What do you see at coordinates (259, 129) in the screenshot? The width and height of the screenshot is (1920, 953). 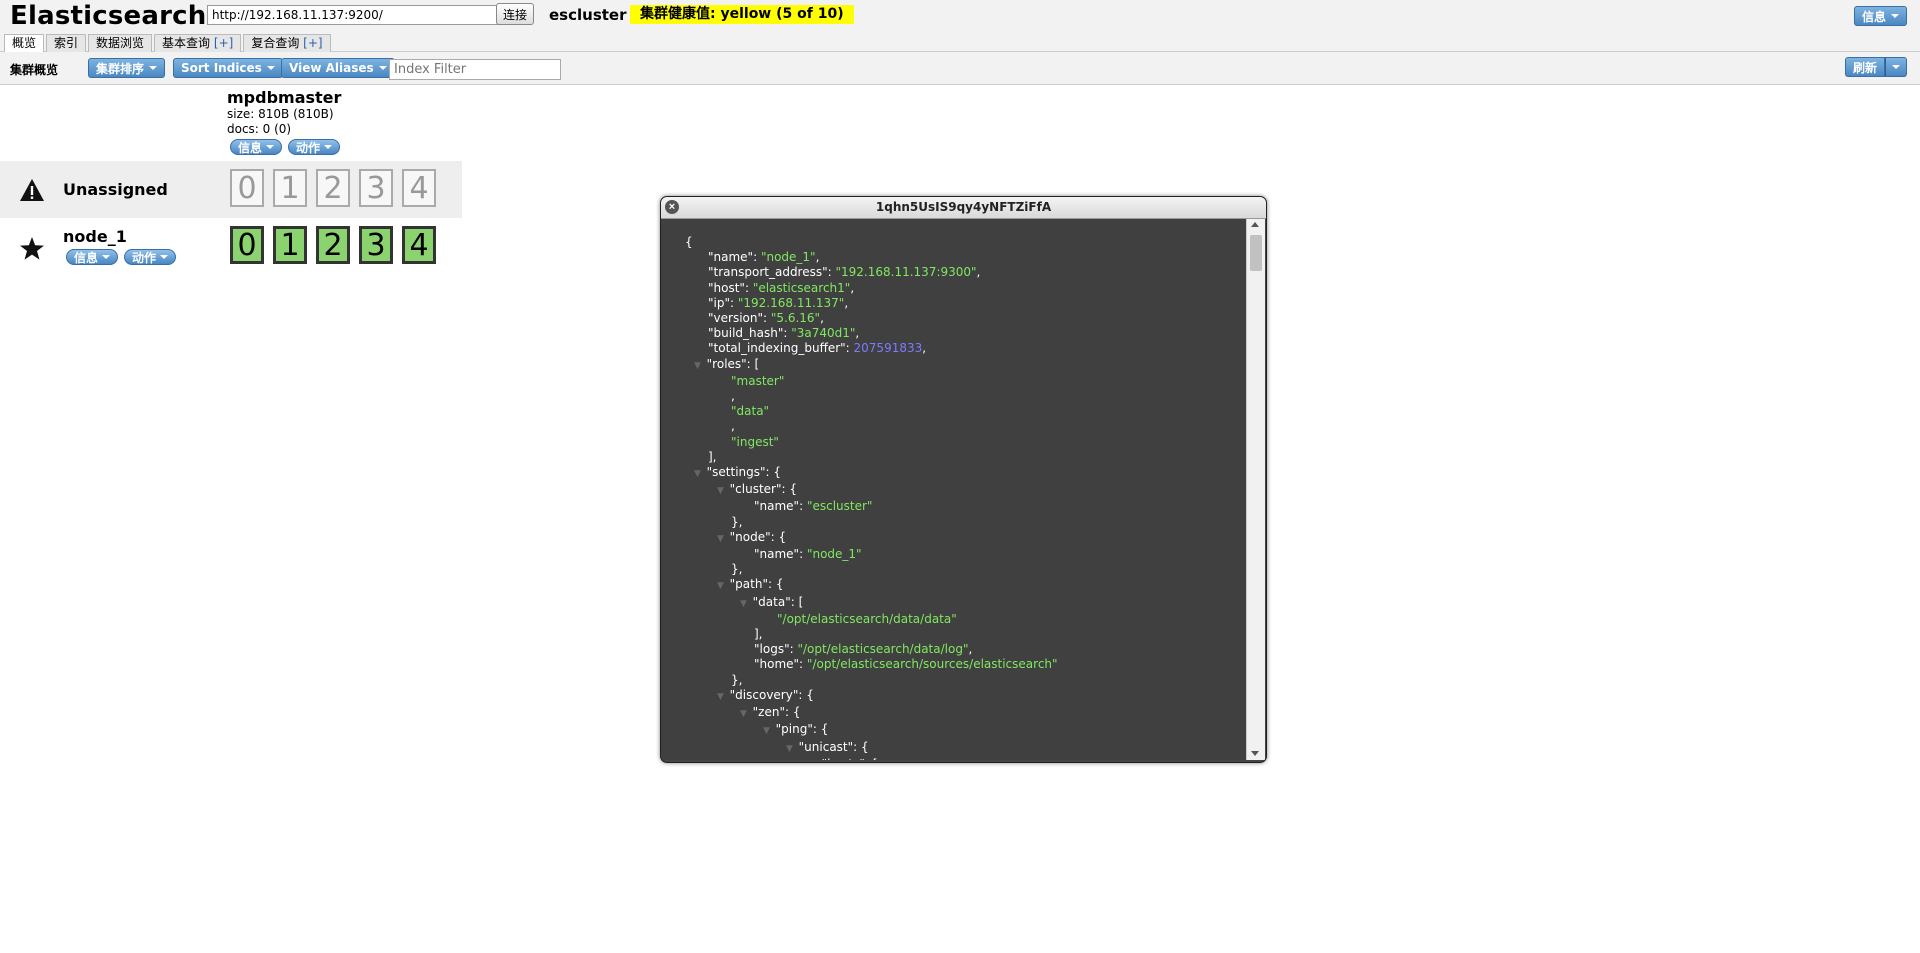 I see `index-docs: docs: 0 (0)` at bounding box center [259, 129].